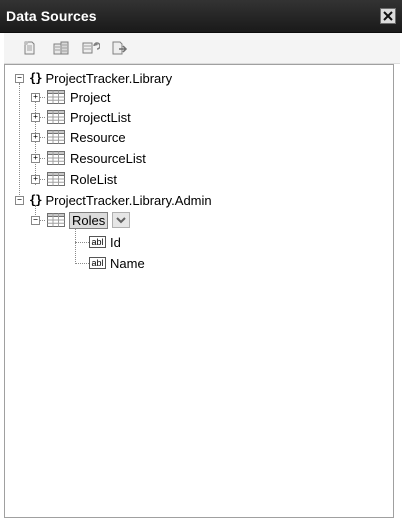 Image resolution: width=402 pixels, height=526 pixels. I want to click on refresh-button, so click(120, 48).